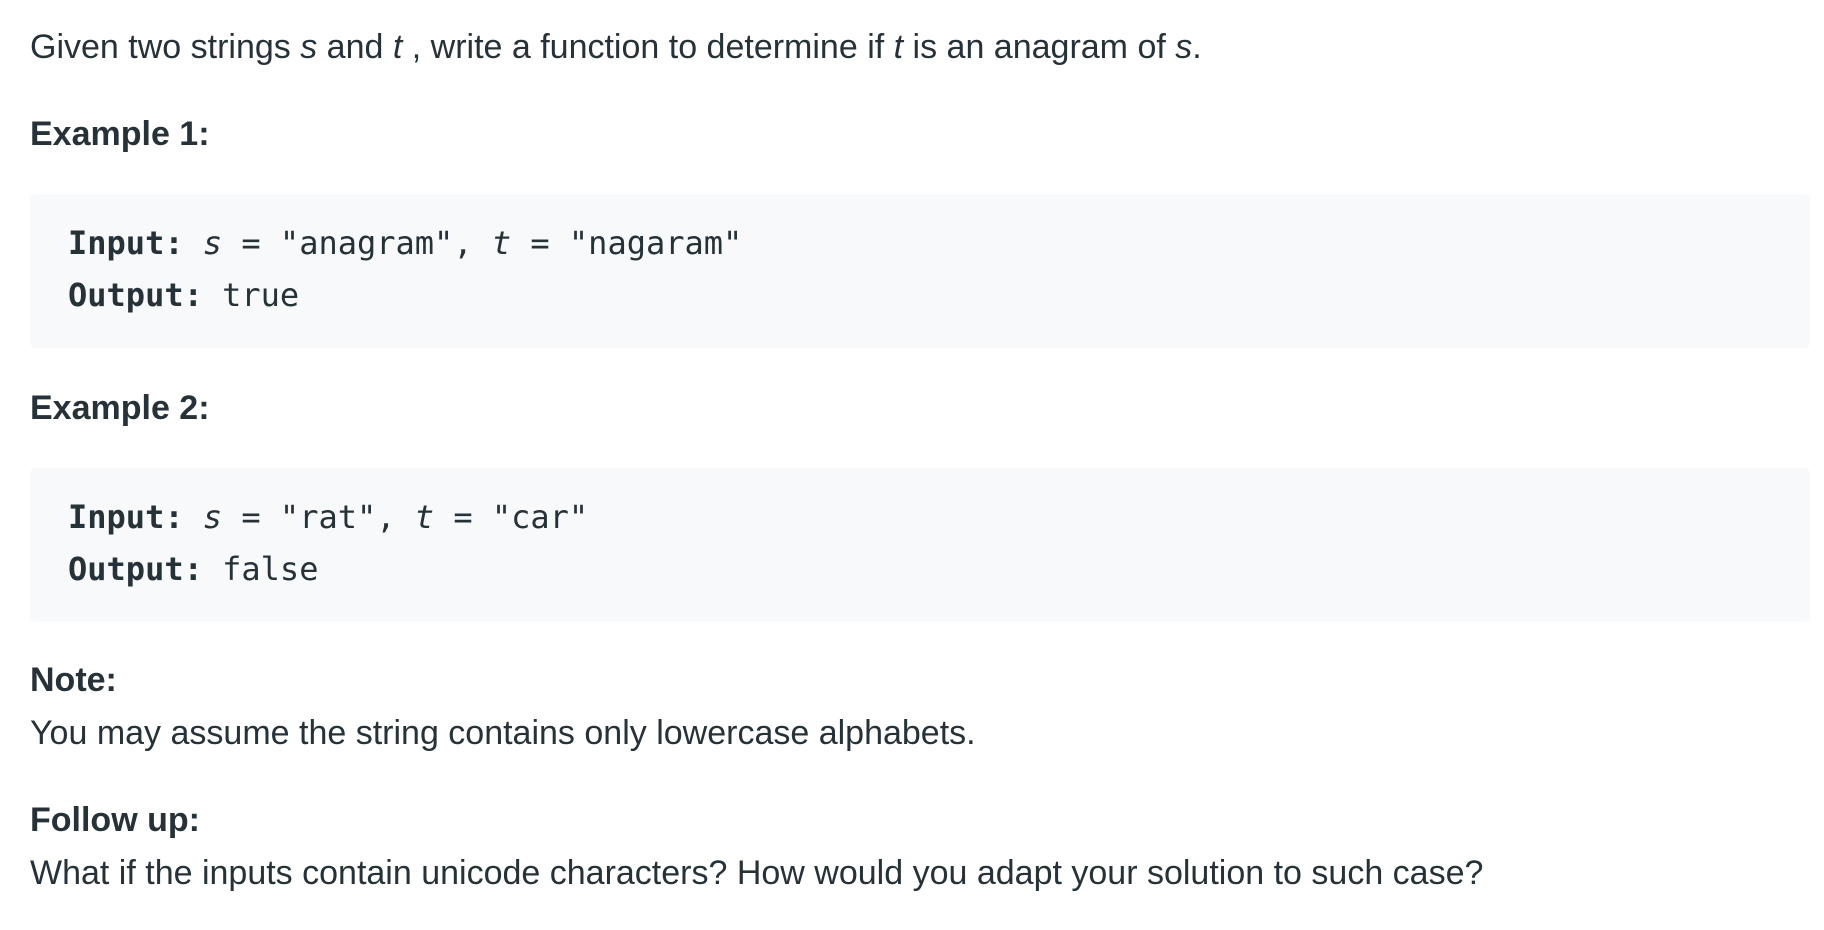 The image size is (1824, 930). Describe the element at coordinates (648, 47) in the screenshot. I see `intro-text: , write a function to determine if` at that location.